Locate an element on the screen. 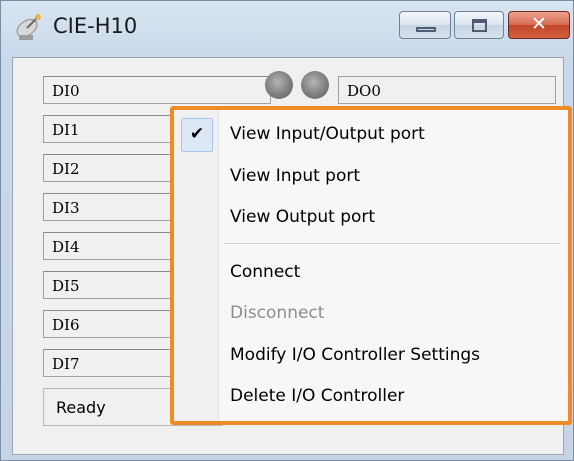 This screenshot has width=574, height=461. minimize-button is located at coordinates (425, 25).